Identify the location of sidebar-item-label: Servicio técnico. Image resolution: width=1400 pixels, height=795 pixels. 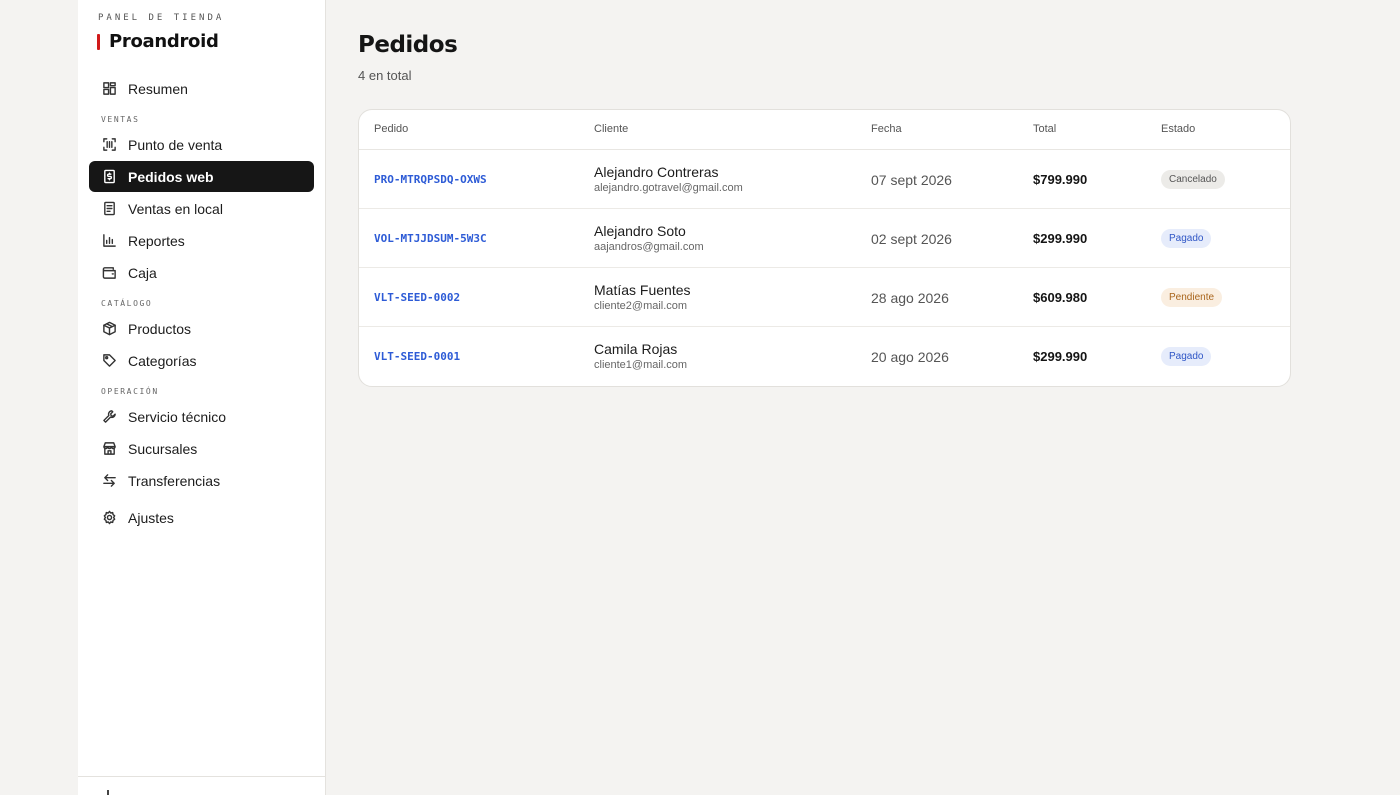
(177, 416).